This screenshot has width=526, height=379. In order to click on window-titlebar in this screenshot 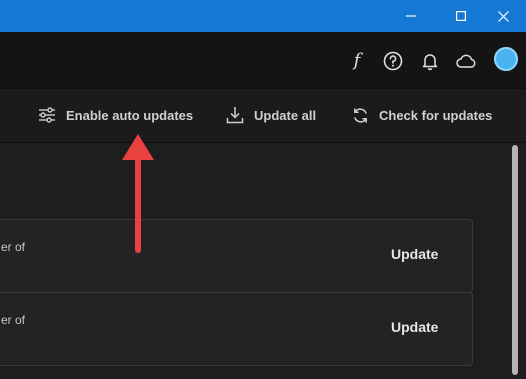, I will do `click(263, 16)`.